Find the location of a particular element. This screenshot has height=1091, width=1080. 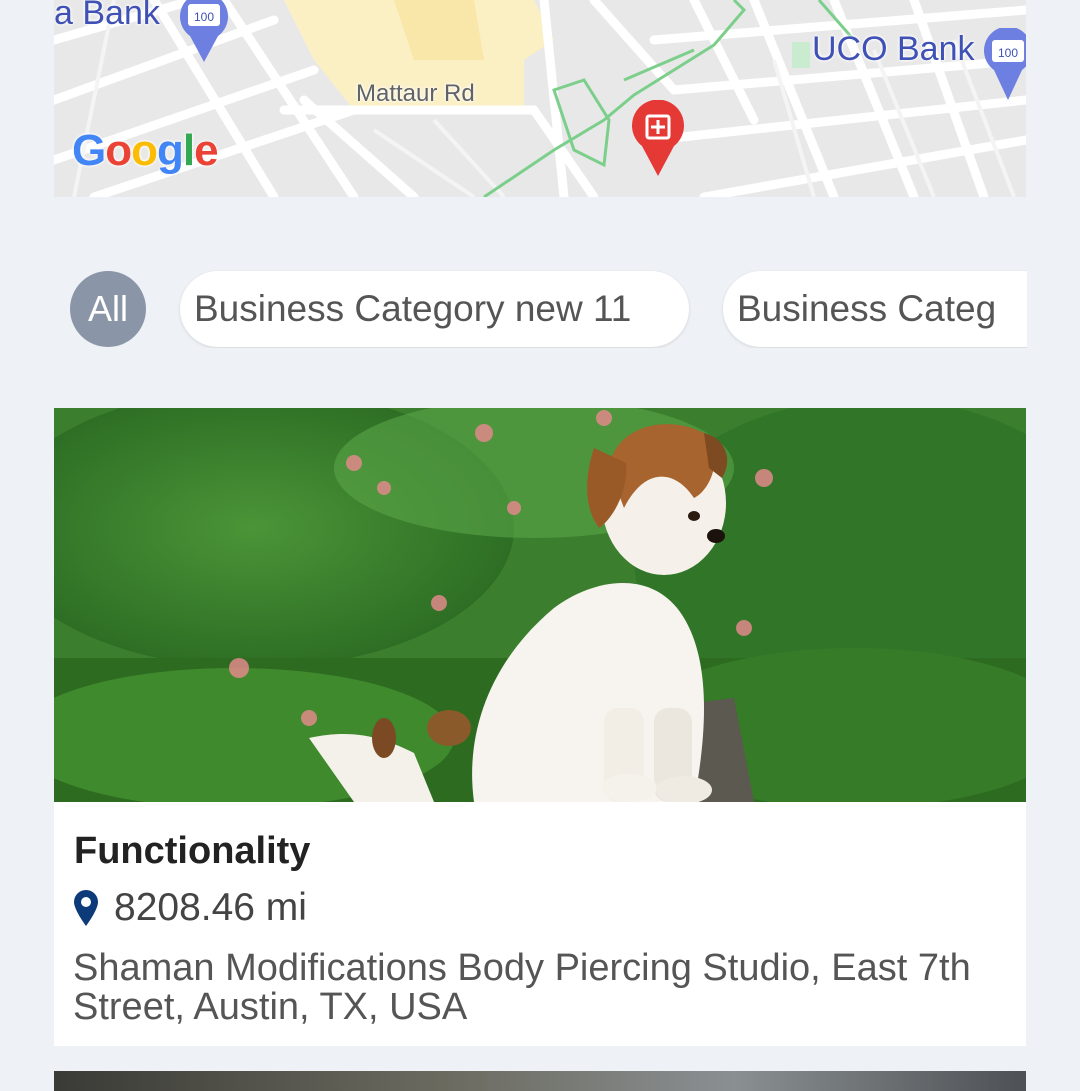

google-logo: Google is located at coordinates (145, 151).